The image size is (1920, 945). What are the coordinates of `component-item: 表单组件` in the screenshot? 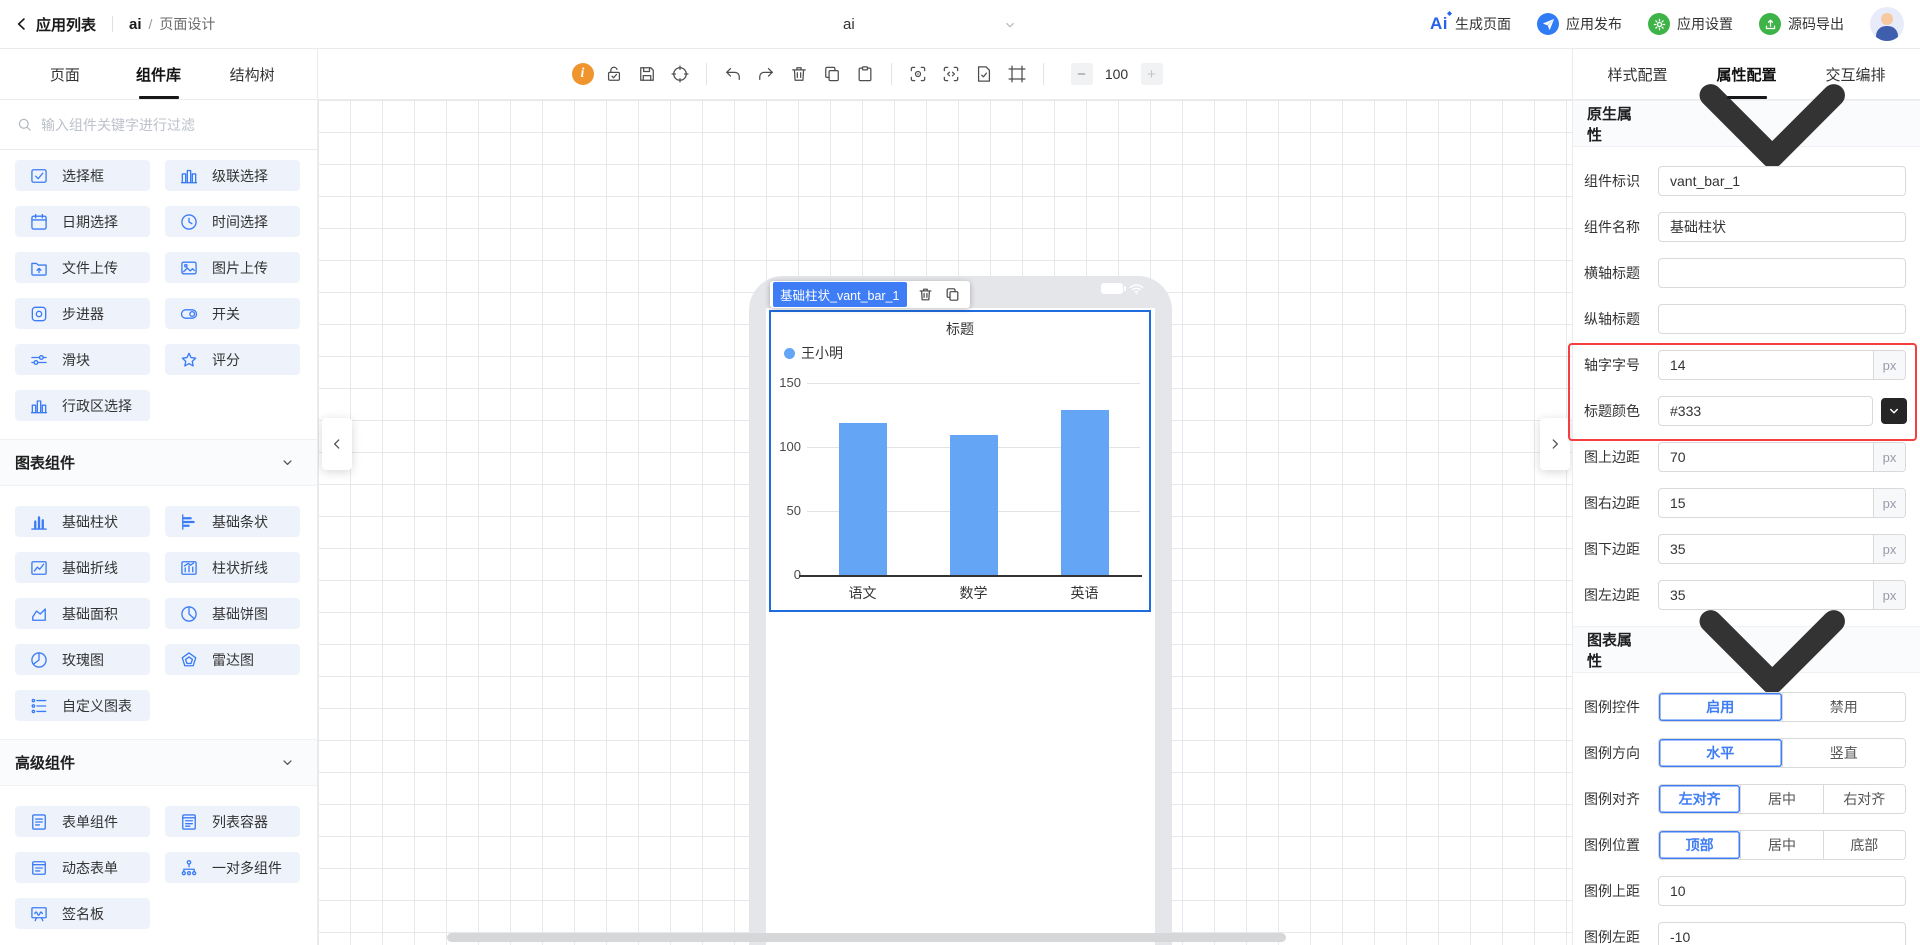 It's located at (82, 821).